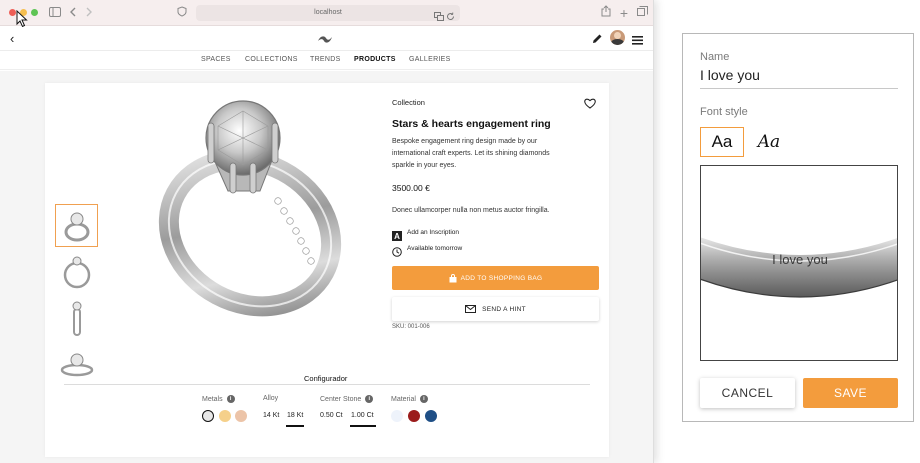  I want to click on stone-option-050: 0.50 Ct, so click(331, 415).